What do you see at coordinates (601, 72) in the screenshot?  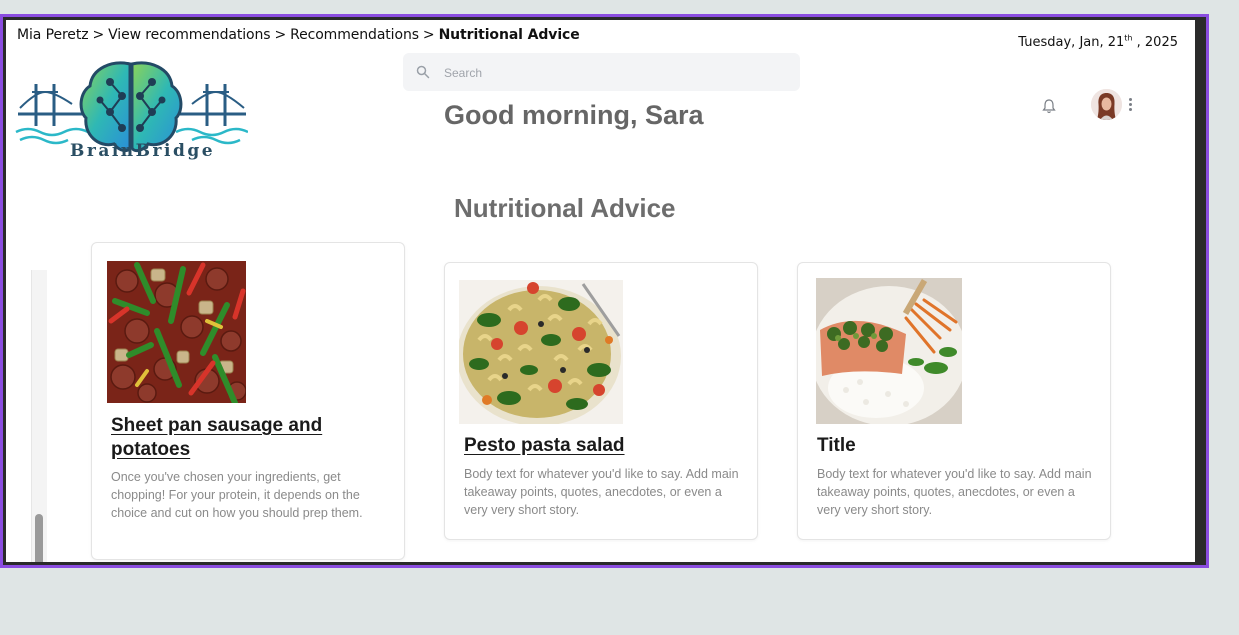 I see `search-bar: Search` at bounding box center [601, 72].